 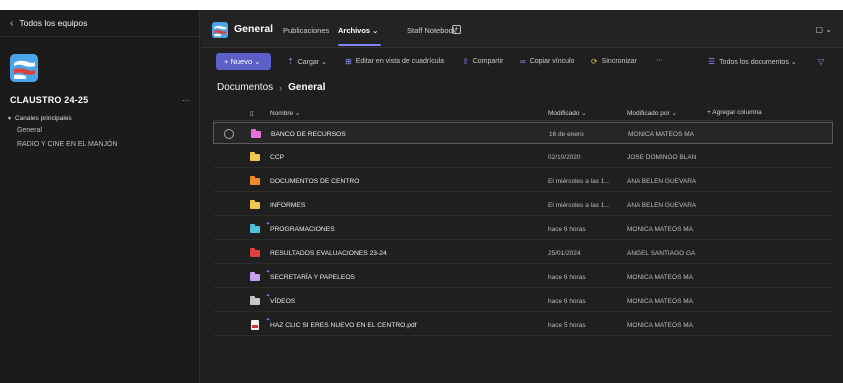 I want to click on row-name: DOCUMENTOS DE CENTRO, so click(x=314, y=181).